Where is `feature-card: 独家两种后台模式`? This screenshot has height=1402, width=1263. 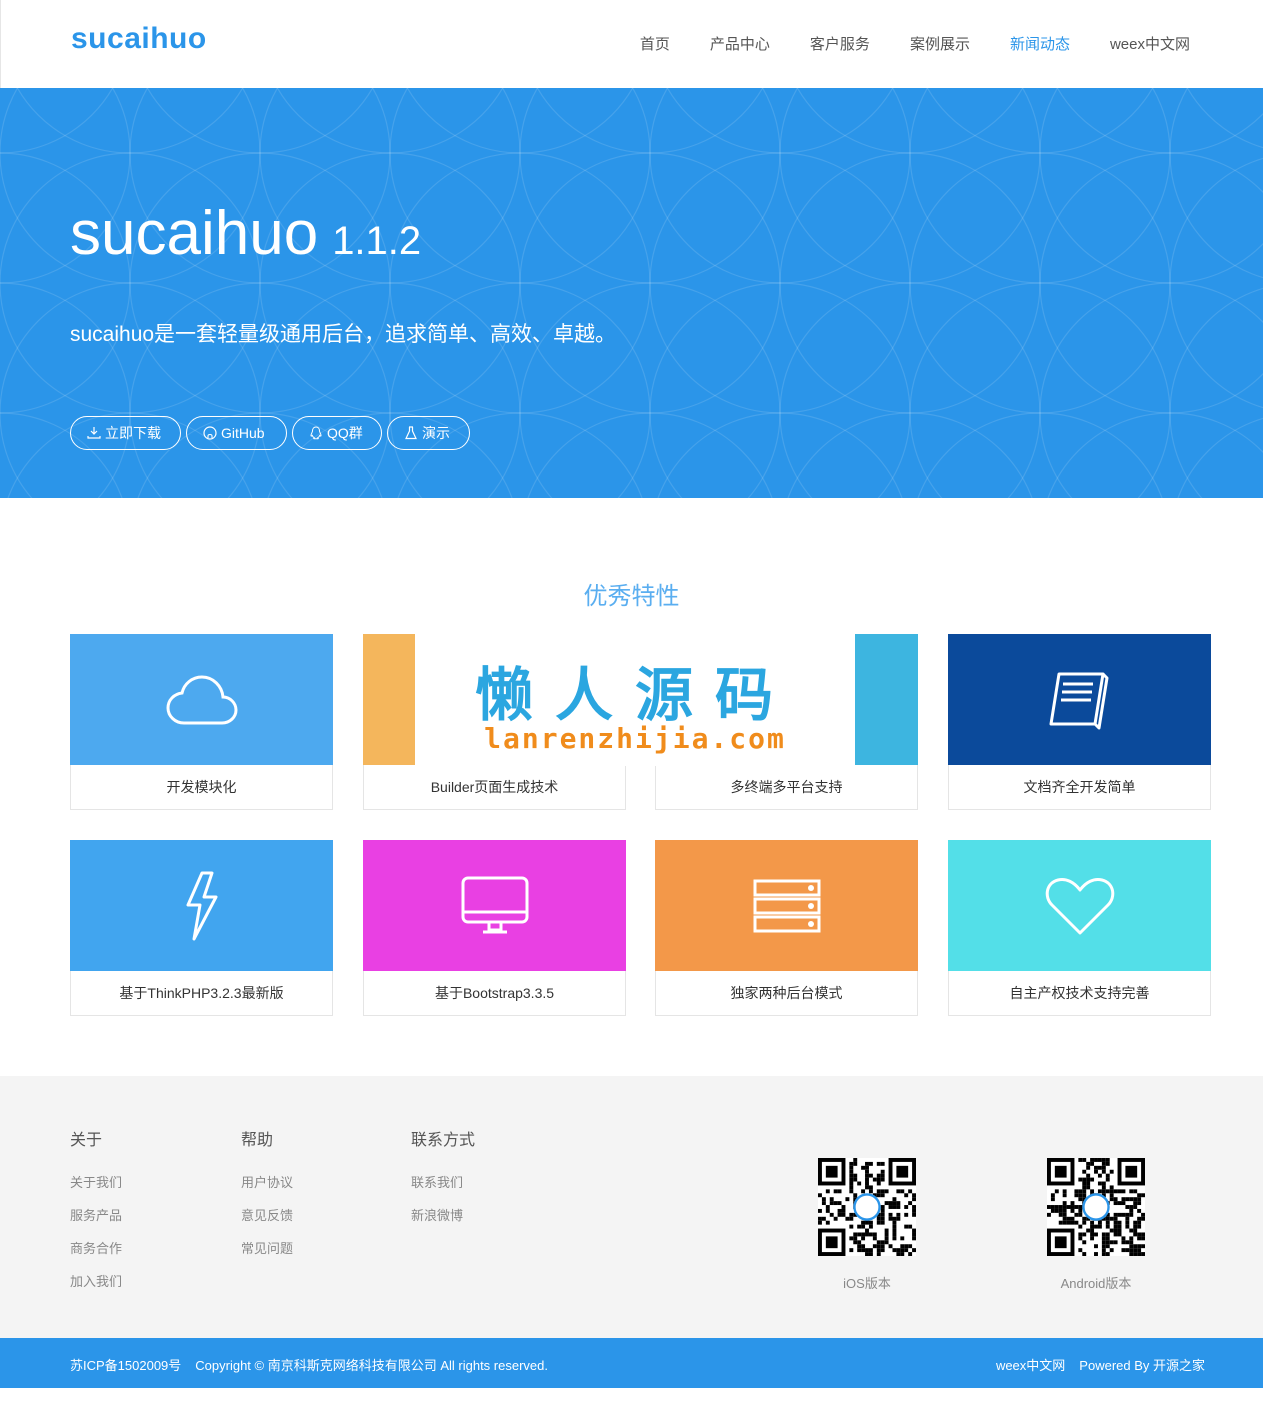 feature-card: 独家两种后台模式 is located at coordinates (786, 928).